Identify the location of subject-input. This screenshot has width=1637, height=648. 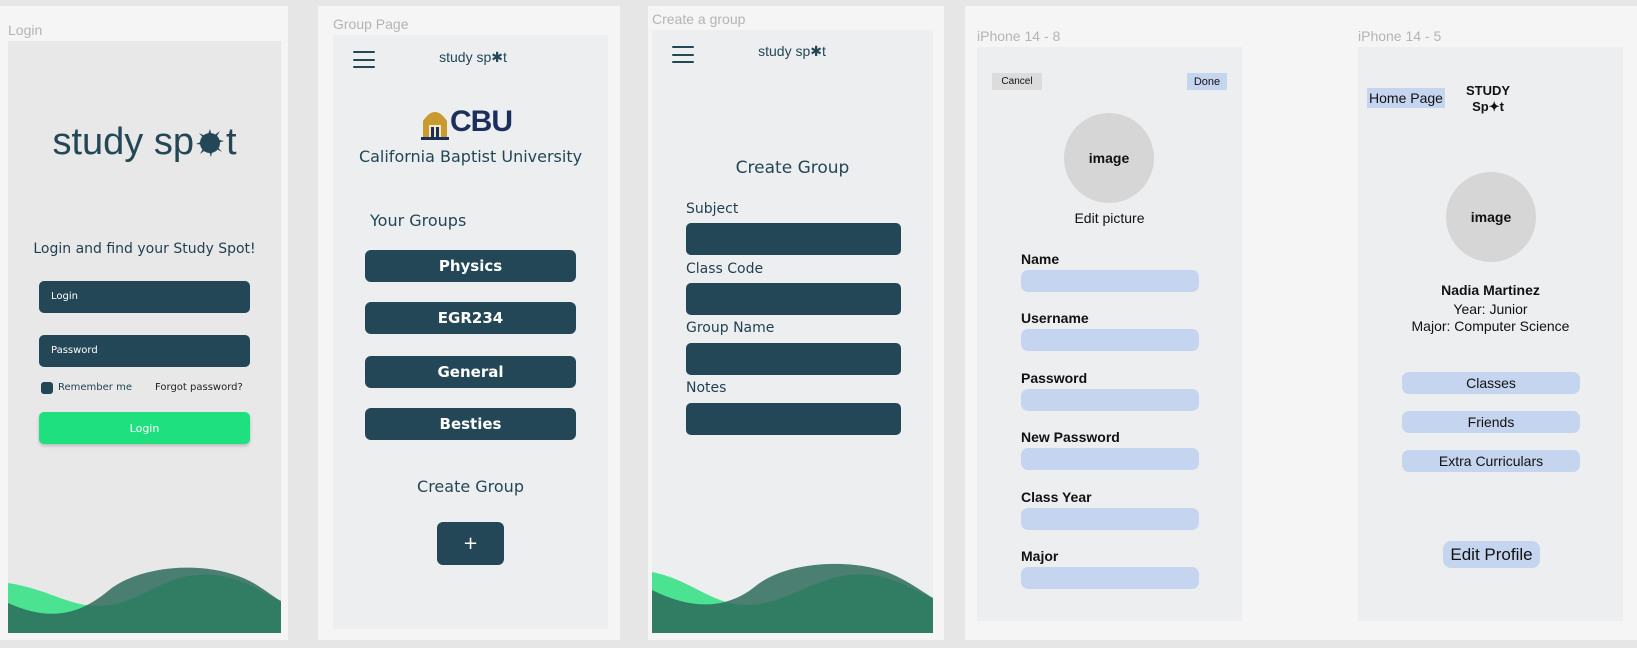
(793, 239).